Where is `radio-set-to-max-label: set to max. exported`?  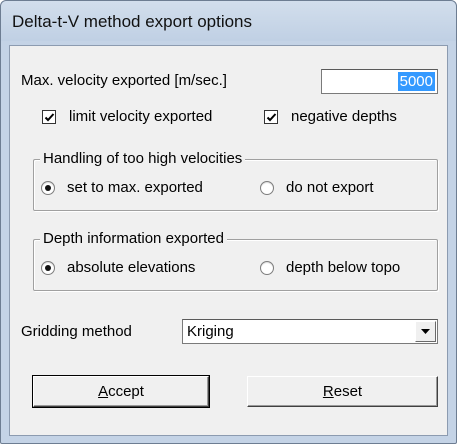 radio-set-to-max-label: set to max. exported is located at coordinates (135, 187).